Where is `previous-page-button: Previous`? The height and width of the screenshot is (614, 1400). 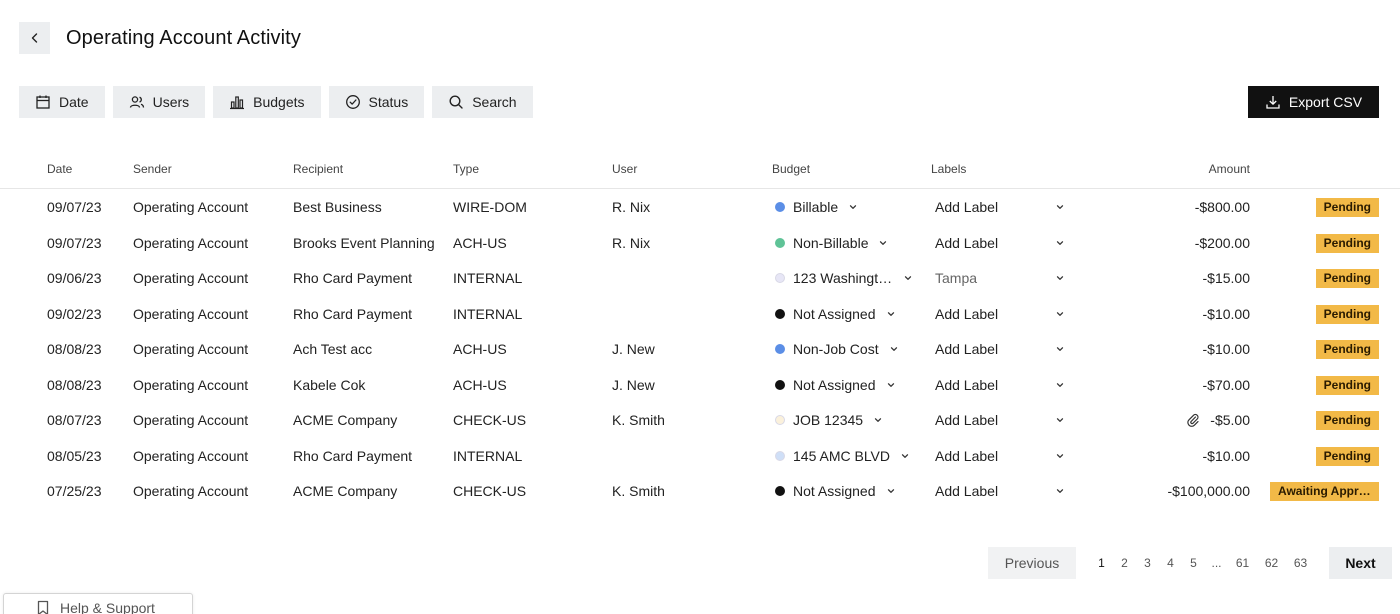
previous-page-button: Previous is located at coordinates (1032, 563).